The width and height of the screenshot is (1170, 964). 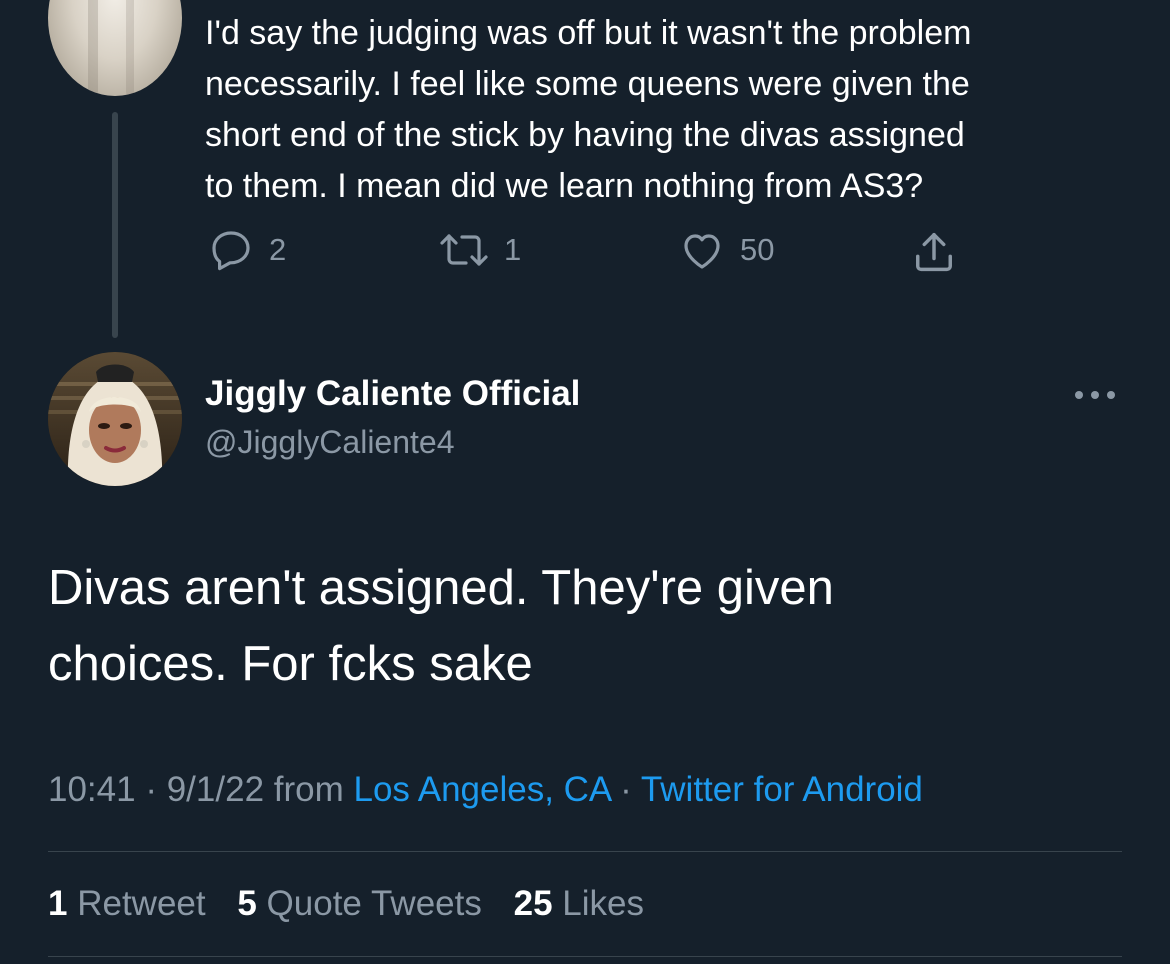 What do you see at coordinates (533, 903) in the screenshot?
I see `likes-count: 25` at bounding box center [533, 903].